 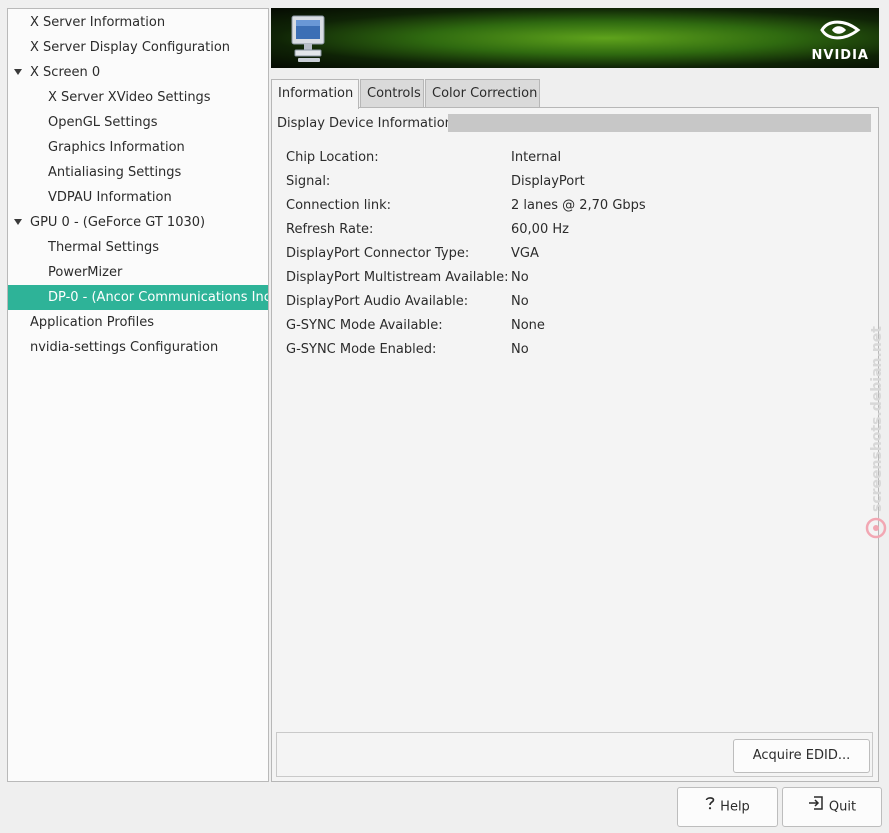 What do you see at coordinates (659, 123) in the screenshot?
I see `section-separator` at bounding box center [659, 123].